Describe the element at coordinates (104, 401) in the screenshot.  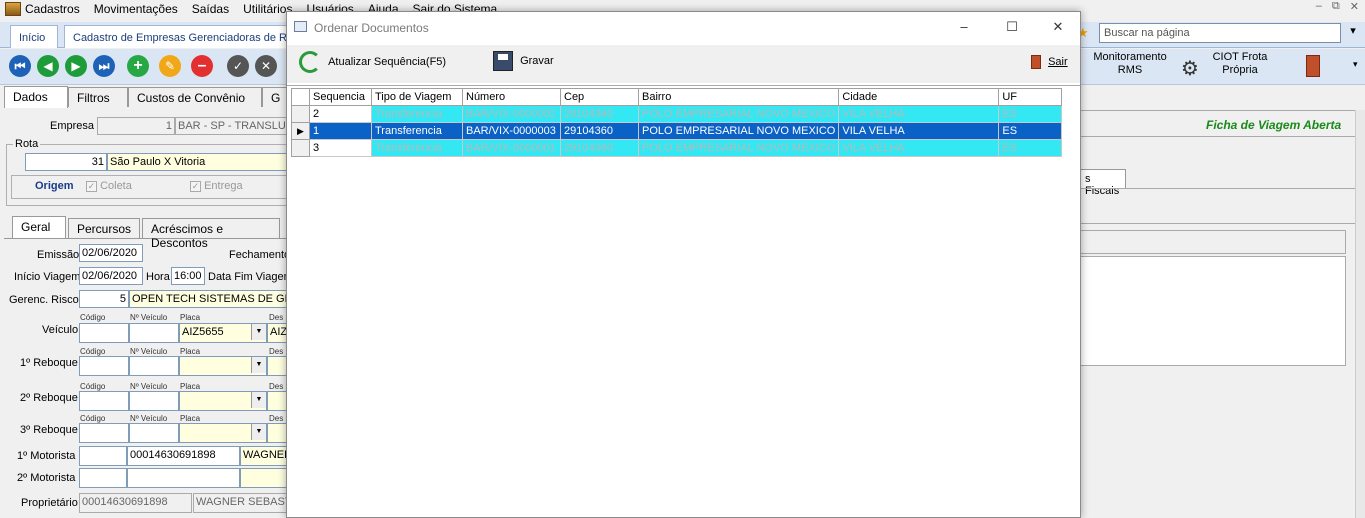
I see `reboque2-codigo-field` at that location.